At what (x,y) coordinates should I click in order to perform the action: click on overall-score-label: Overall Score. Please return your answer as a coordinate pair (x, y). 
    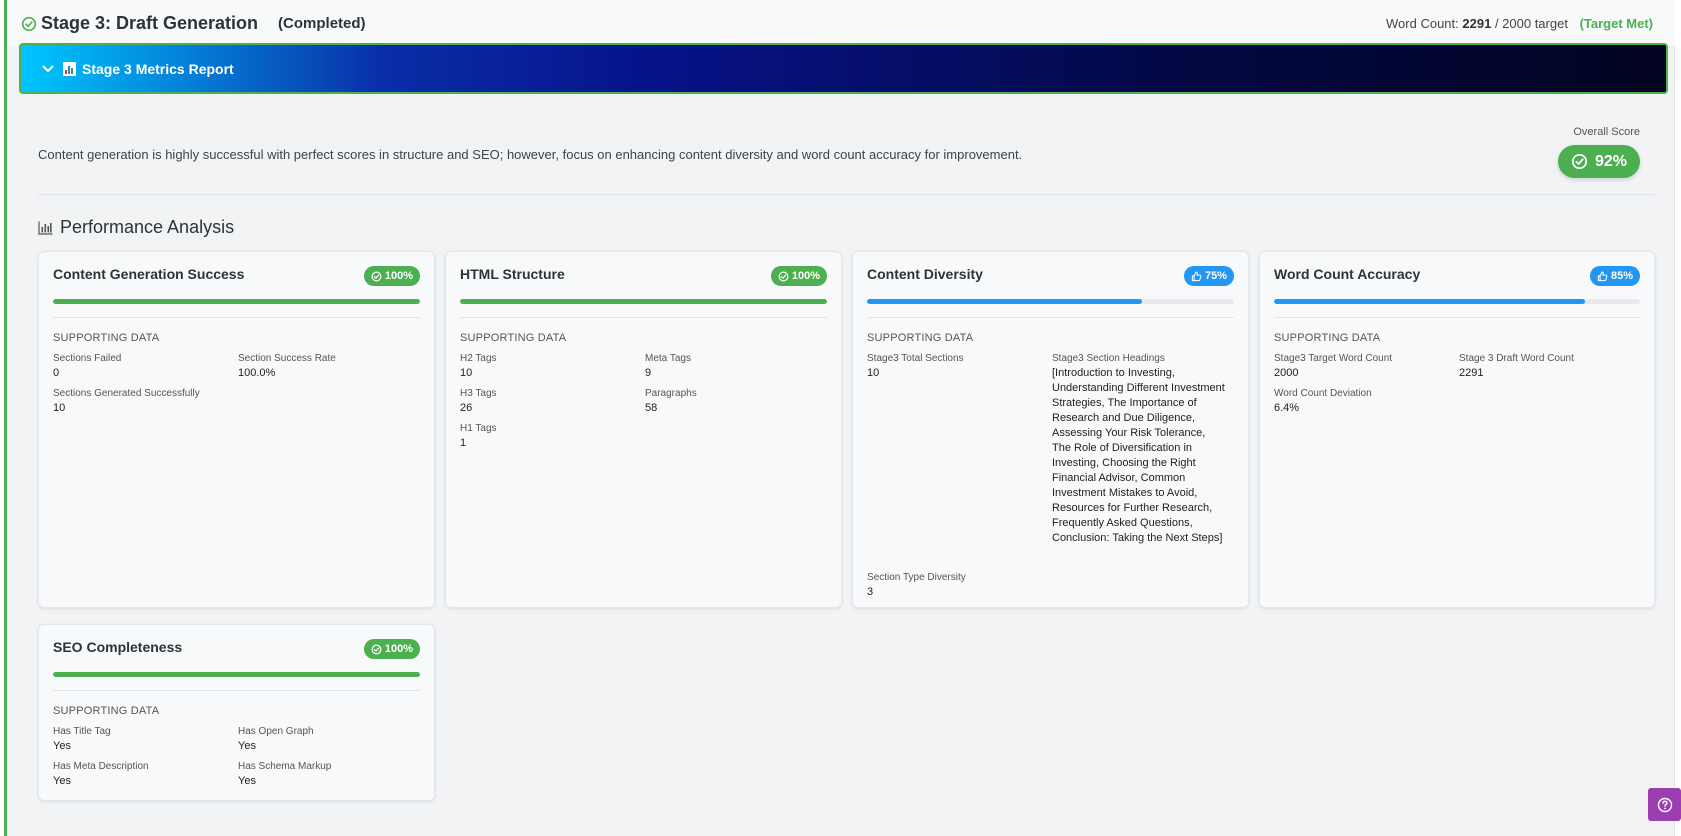
    Looking at the image, I should click on (1606, 132).